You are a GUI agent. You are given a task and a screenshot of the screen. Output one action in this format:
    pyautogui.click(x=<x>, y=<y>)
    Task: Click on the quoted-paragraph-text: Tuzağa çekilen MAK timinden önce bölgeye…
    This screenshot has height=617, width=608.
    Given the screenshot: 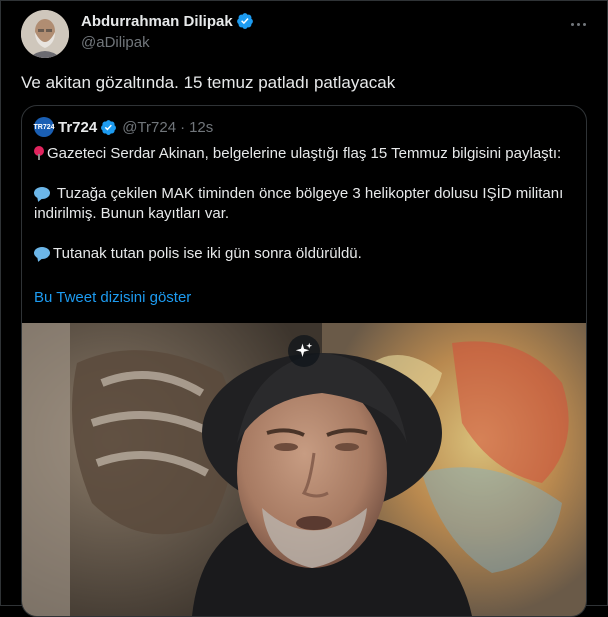 What is the action you would take?
    pyautogui.click(x=299, y=203)
    